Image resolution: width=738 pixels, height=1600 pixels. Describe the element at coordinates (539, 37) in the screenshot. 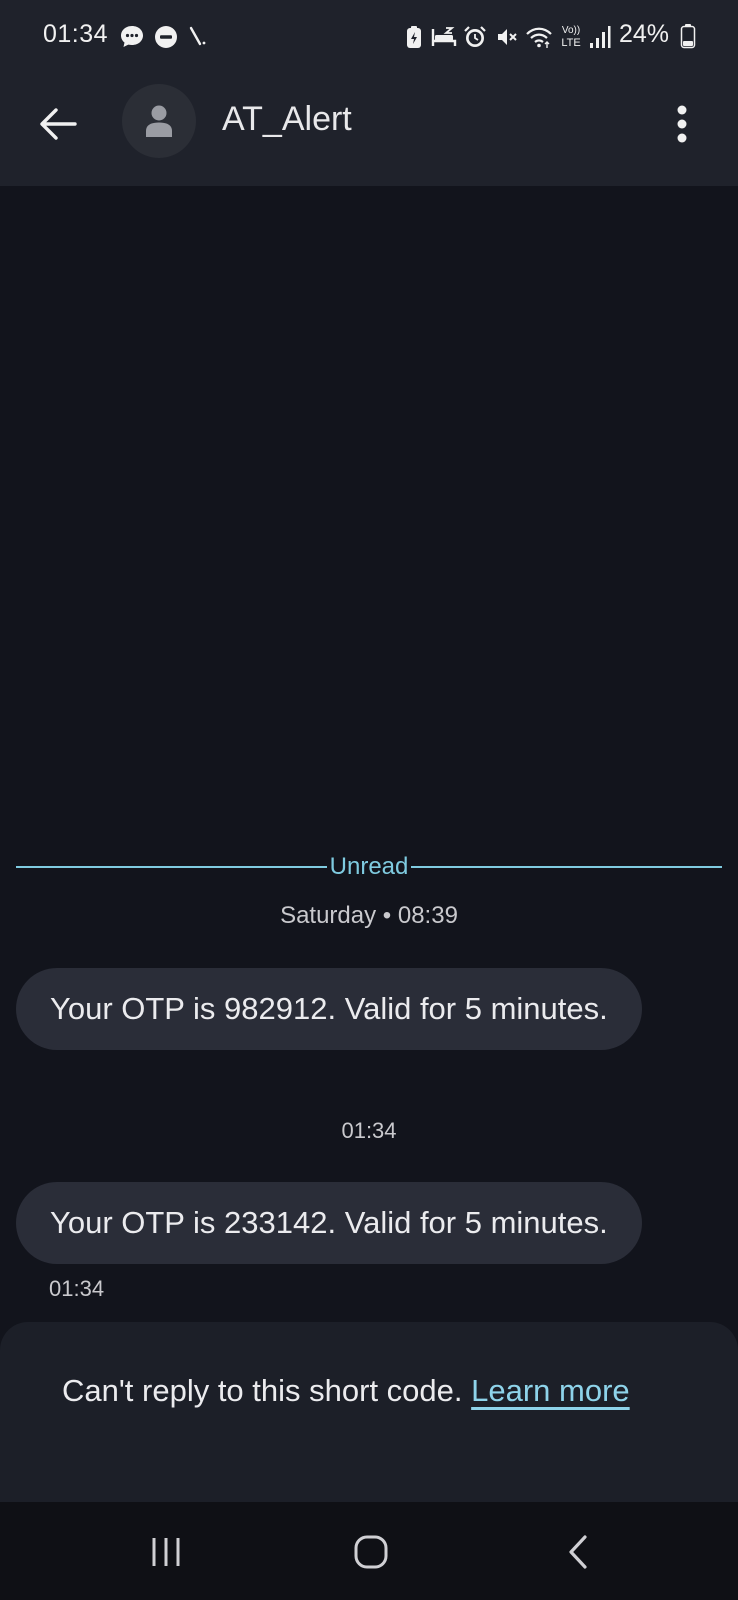

I see `wifi-icon` at that location.